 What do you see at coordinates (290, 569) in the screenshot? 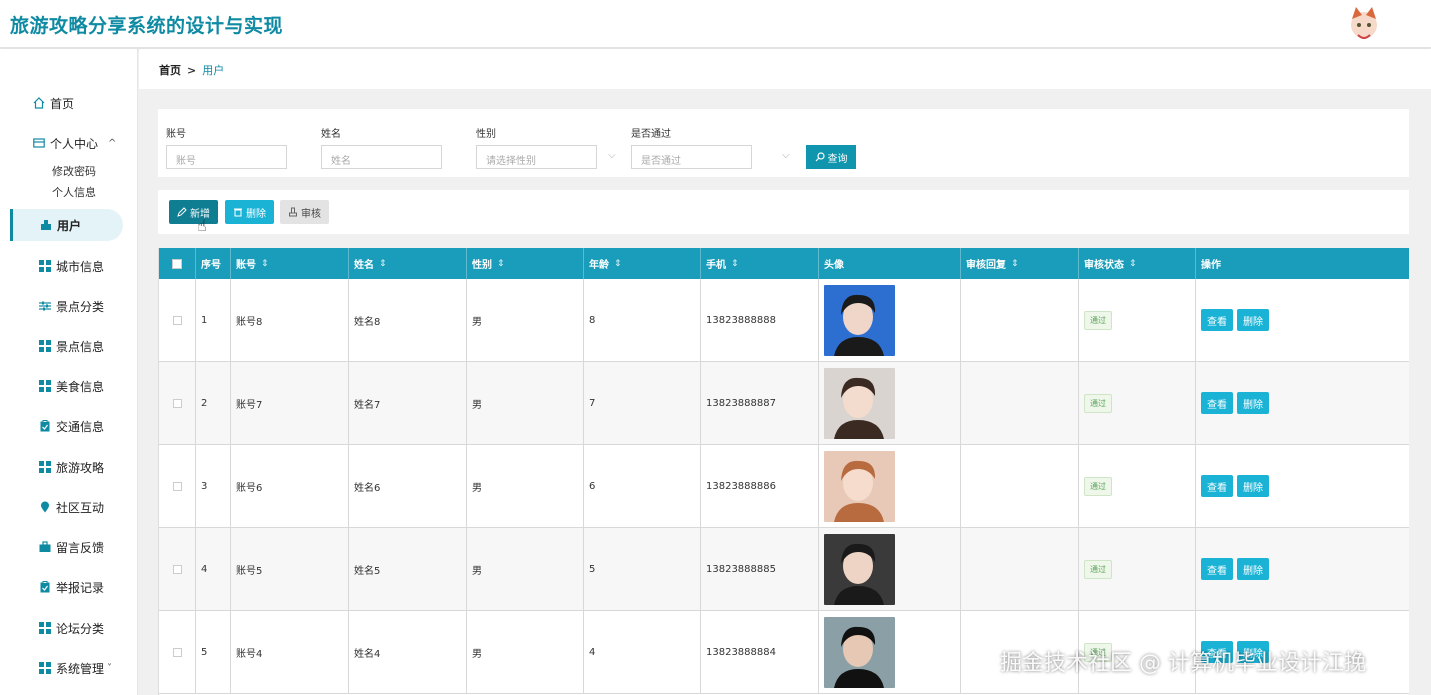
I see `cell-account: 账号5` at bounding box center [290, 569].